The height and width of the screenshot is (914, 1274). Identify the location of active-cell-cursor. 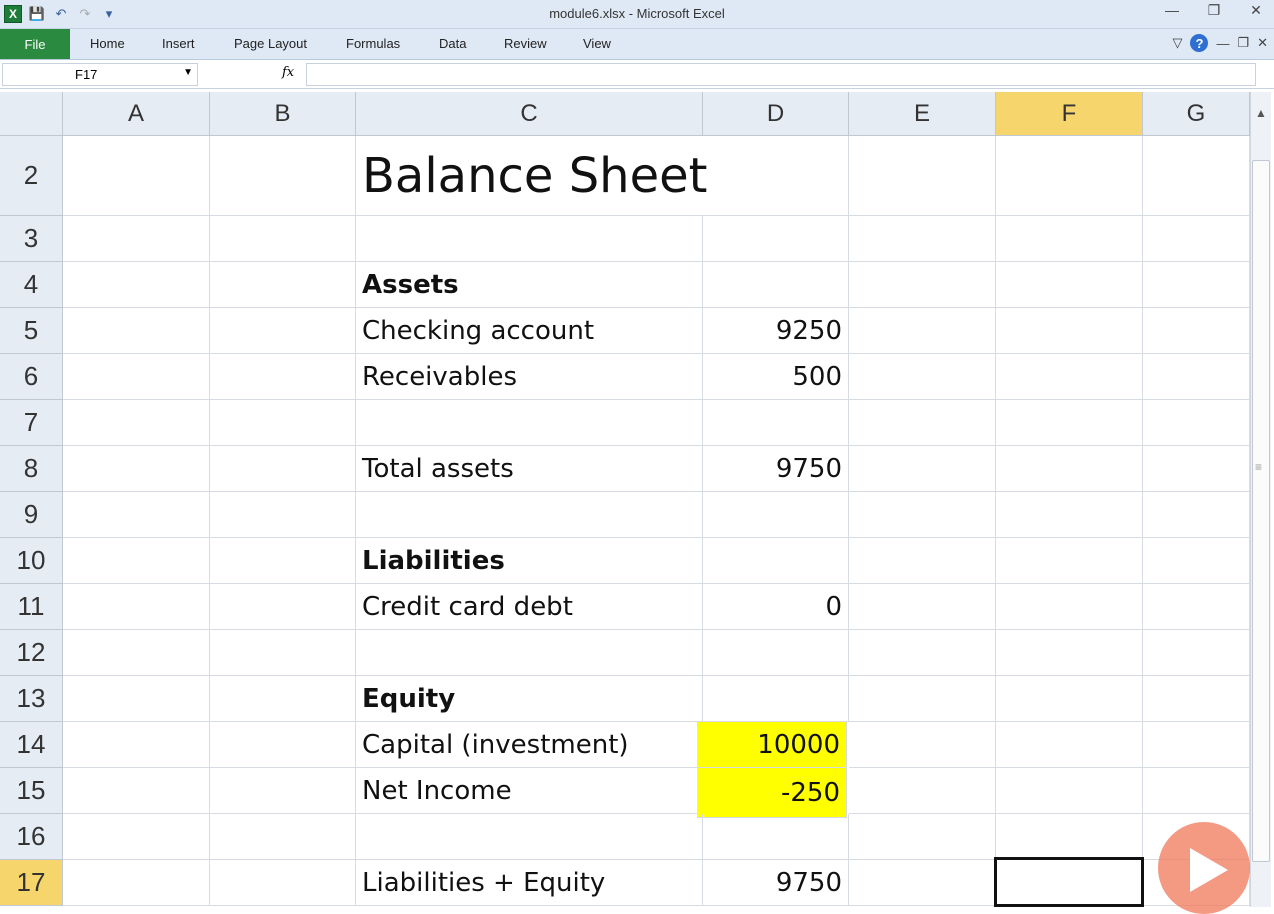
(1069, 882).